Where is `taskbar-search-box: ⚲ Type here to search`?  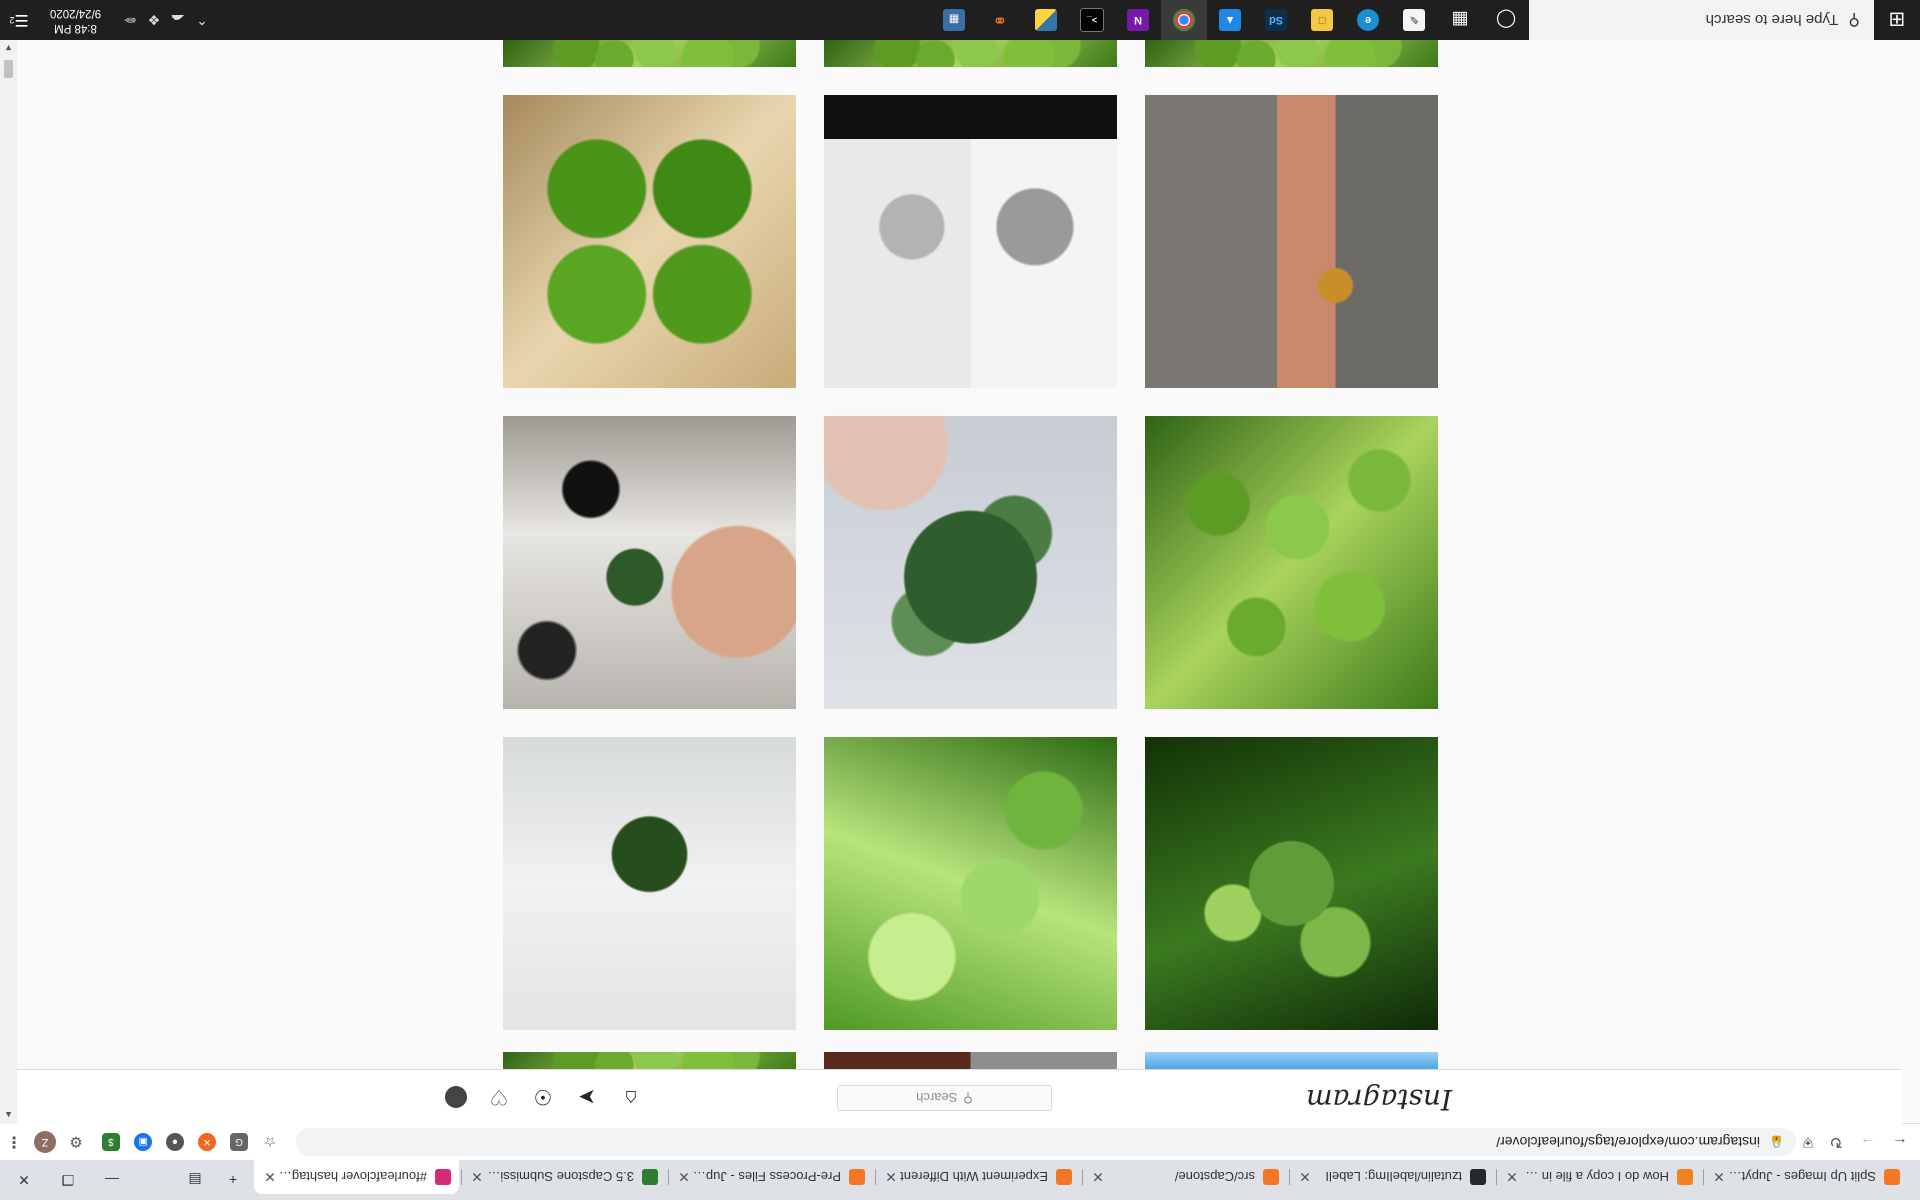 taskbar-search-box: ⚲ Type here to search is located at coordinates (1701, 20).